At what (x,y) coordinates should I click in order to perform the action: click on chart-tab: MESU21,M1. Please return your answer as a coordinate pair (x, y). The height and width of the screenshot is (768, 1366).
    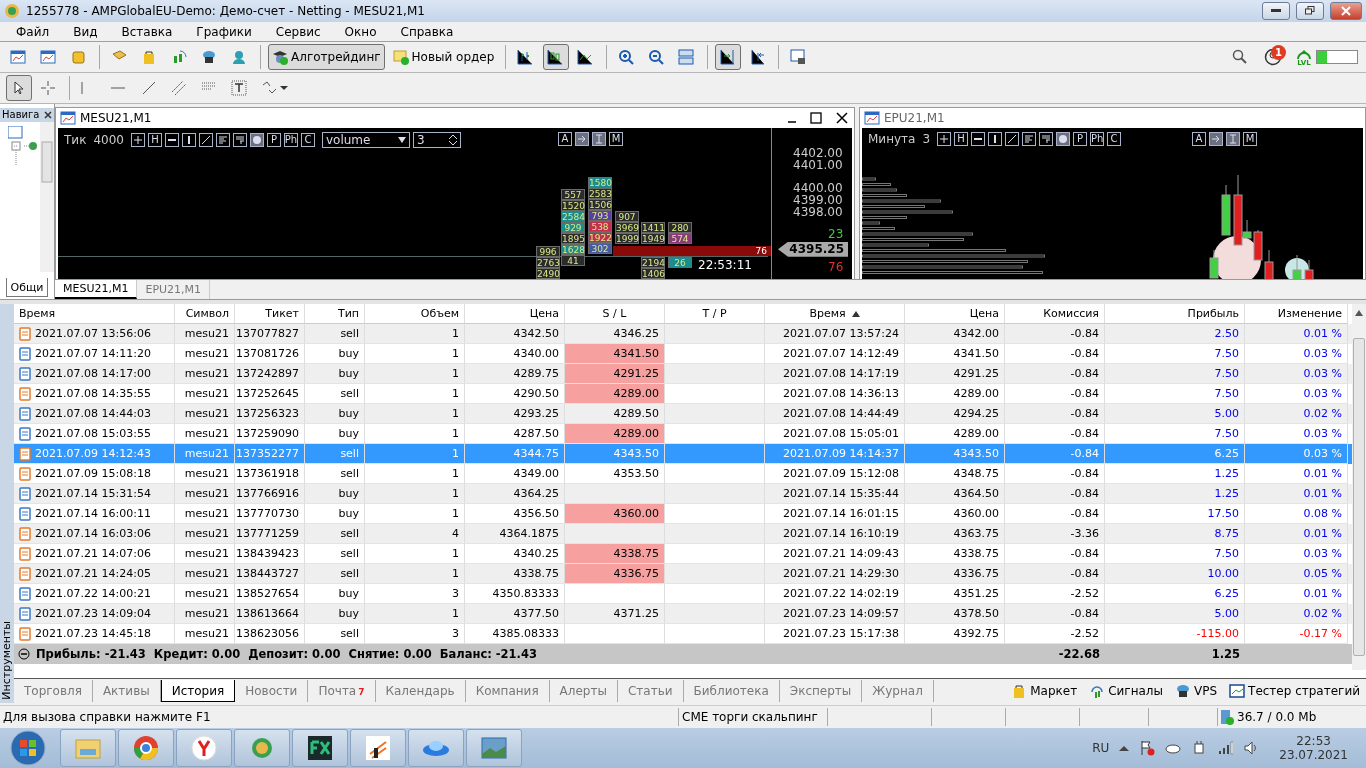
    Looking at the image, I should click on (96, 290).